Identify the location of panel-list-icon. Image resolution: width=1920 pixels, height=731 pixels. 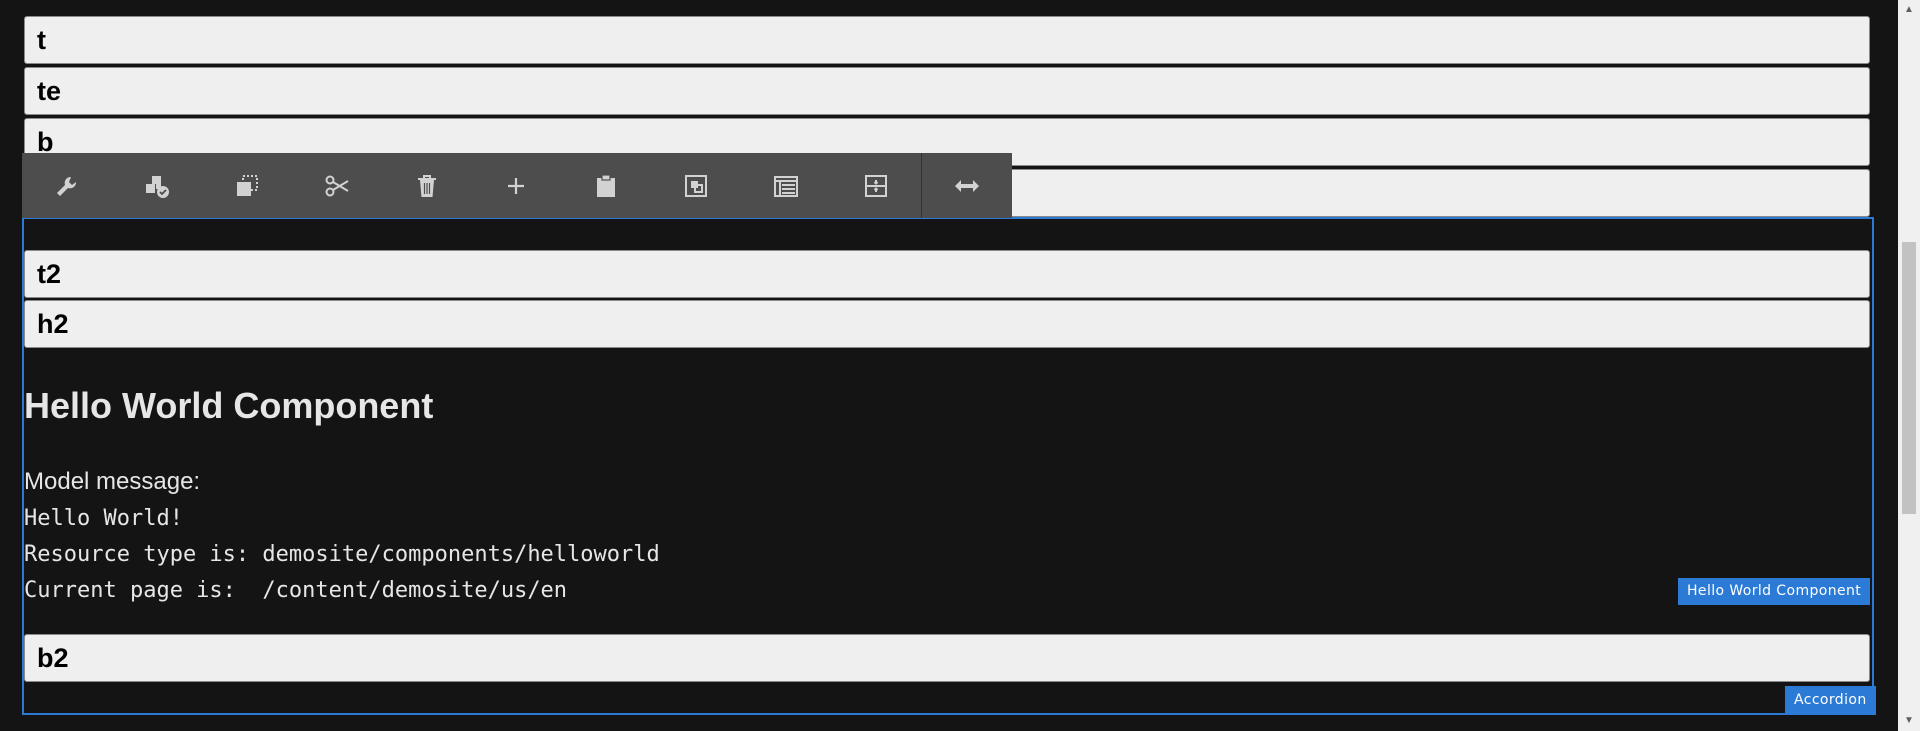
(786, 186).